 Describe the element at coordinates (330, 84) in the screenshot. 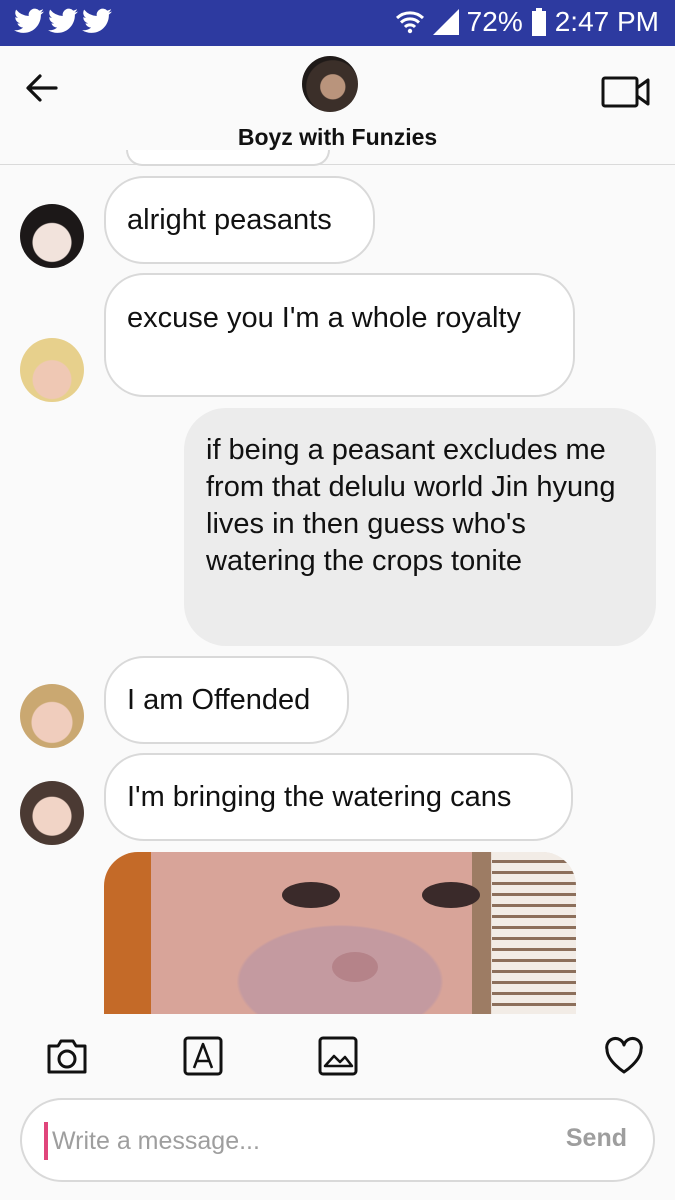

I see `group-avatar` at that location.